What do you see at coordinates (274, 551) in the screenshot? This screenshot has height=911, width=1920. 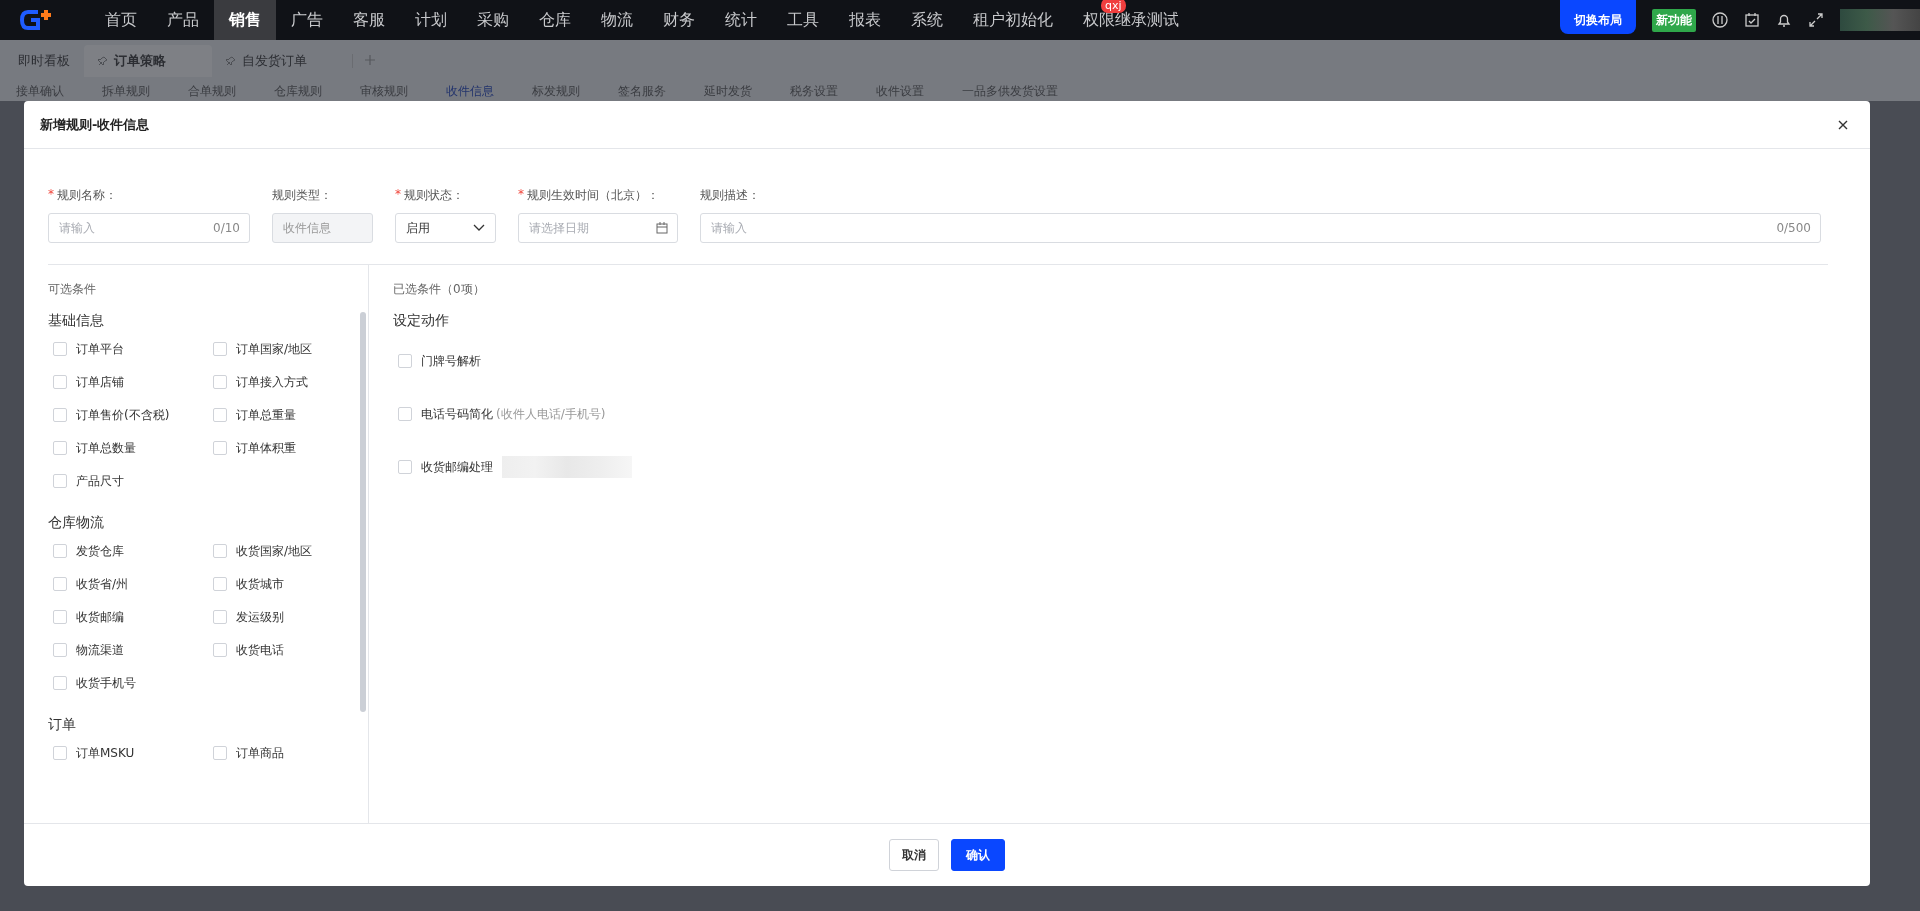 I see `checkbox-label: 收货国家/地区` at bounding box center [274, 551].